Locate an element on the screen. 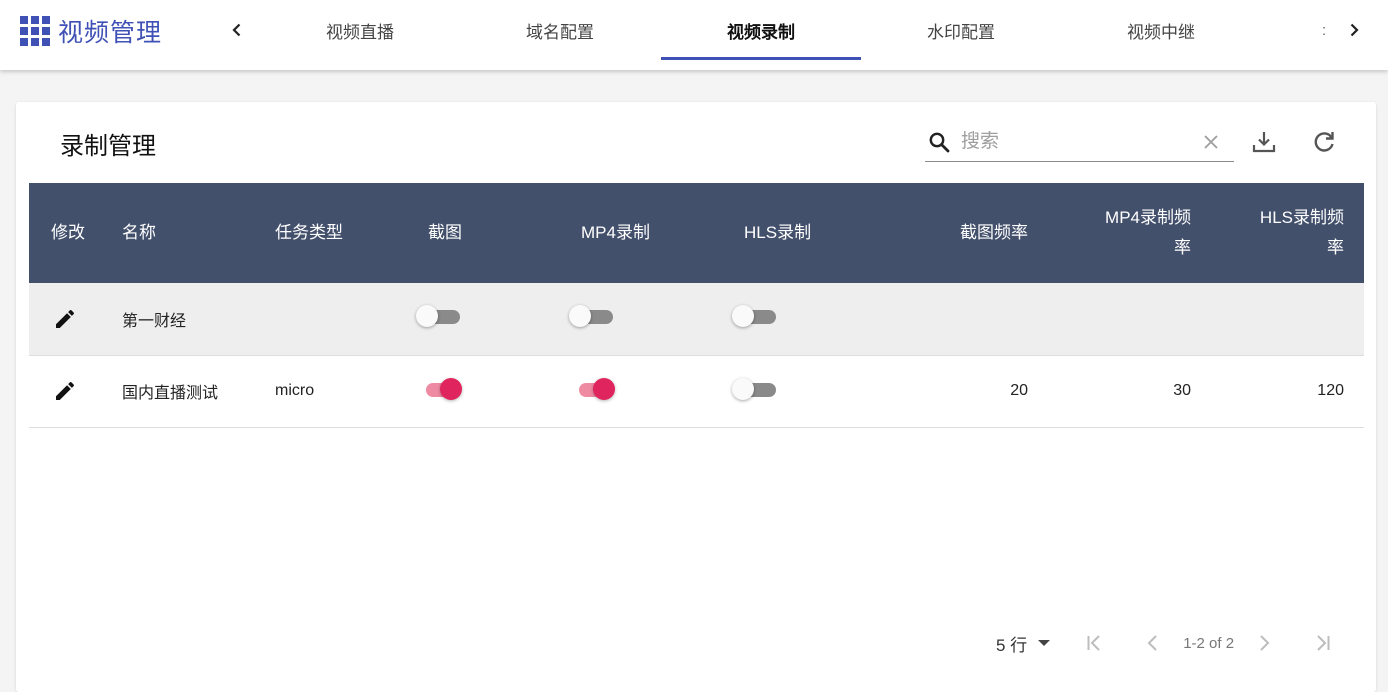  first-page-icon is located at coordinates (1093, 643).